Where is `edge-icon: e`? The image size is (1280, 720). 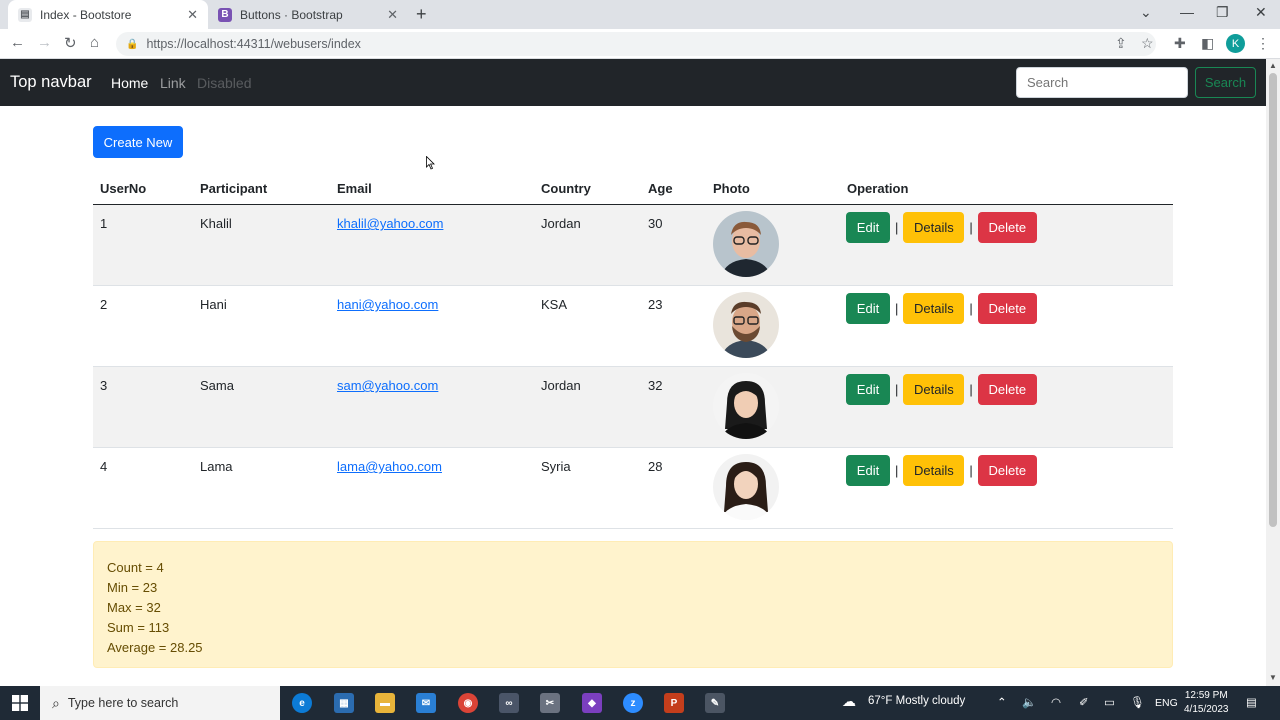
edge-icon: e is located at coordinates (302, 703).